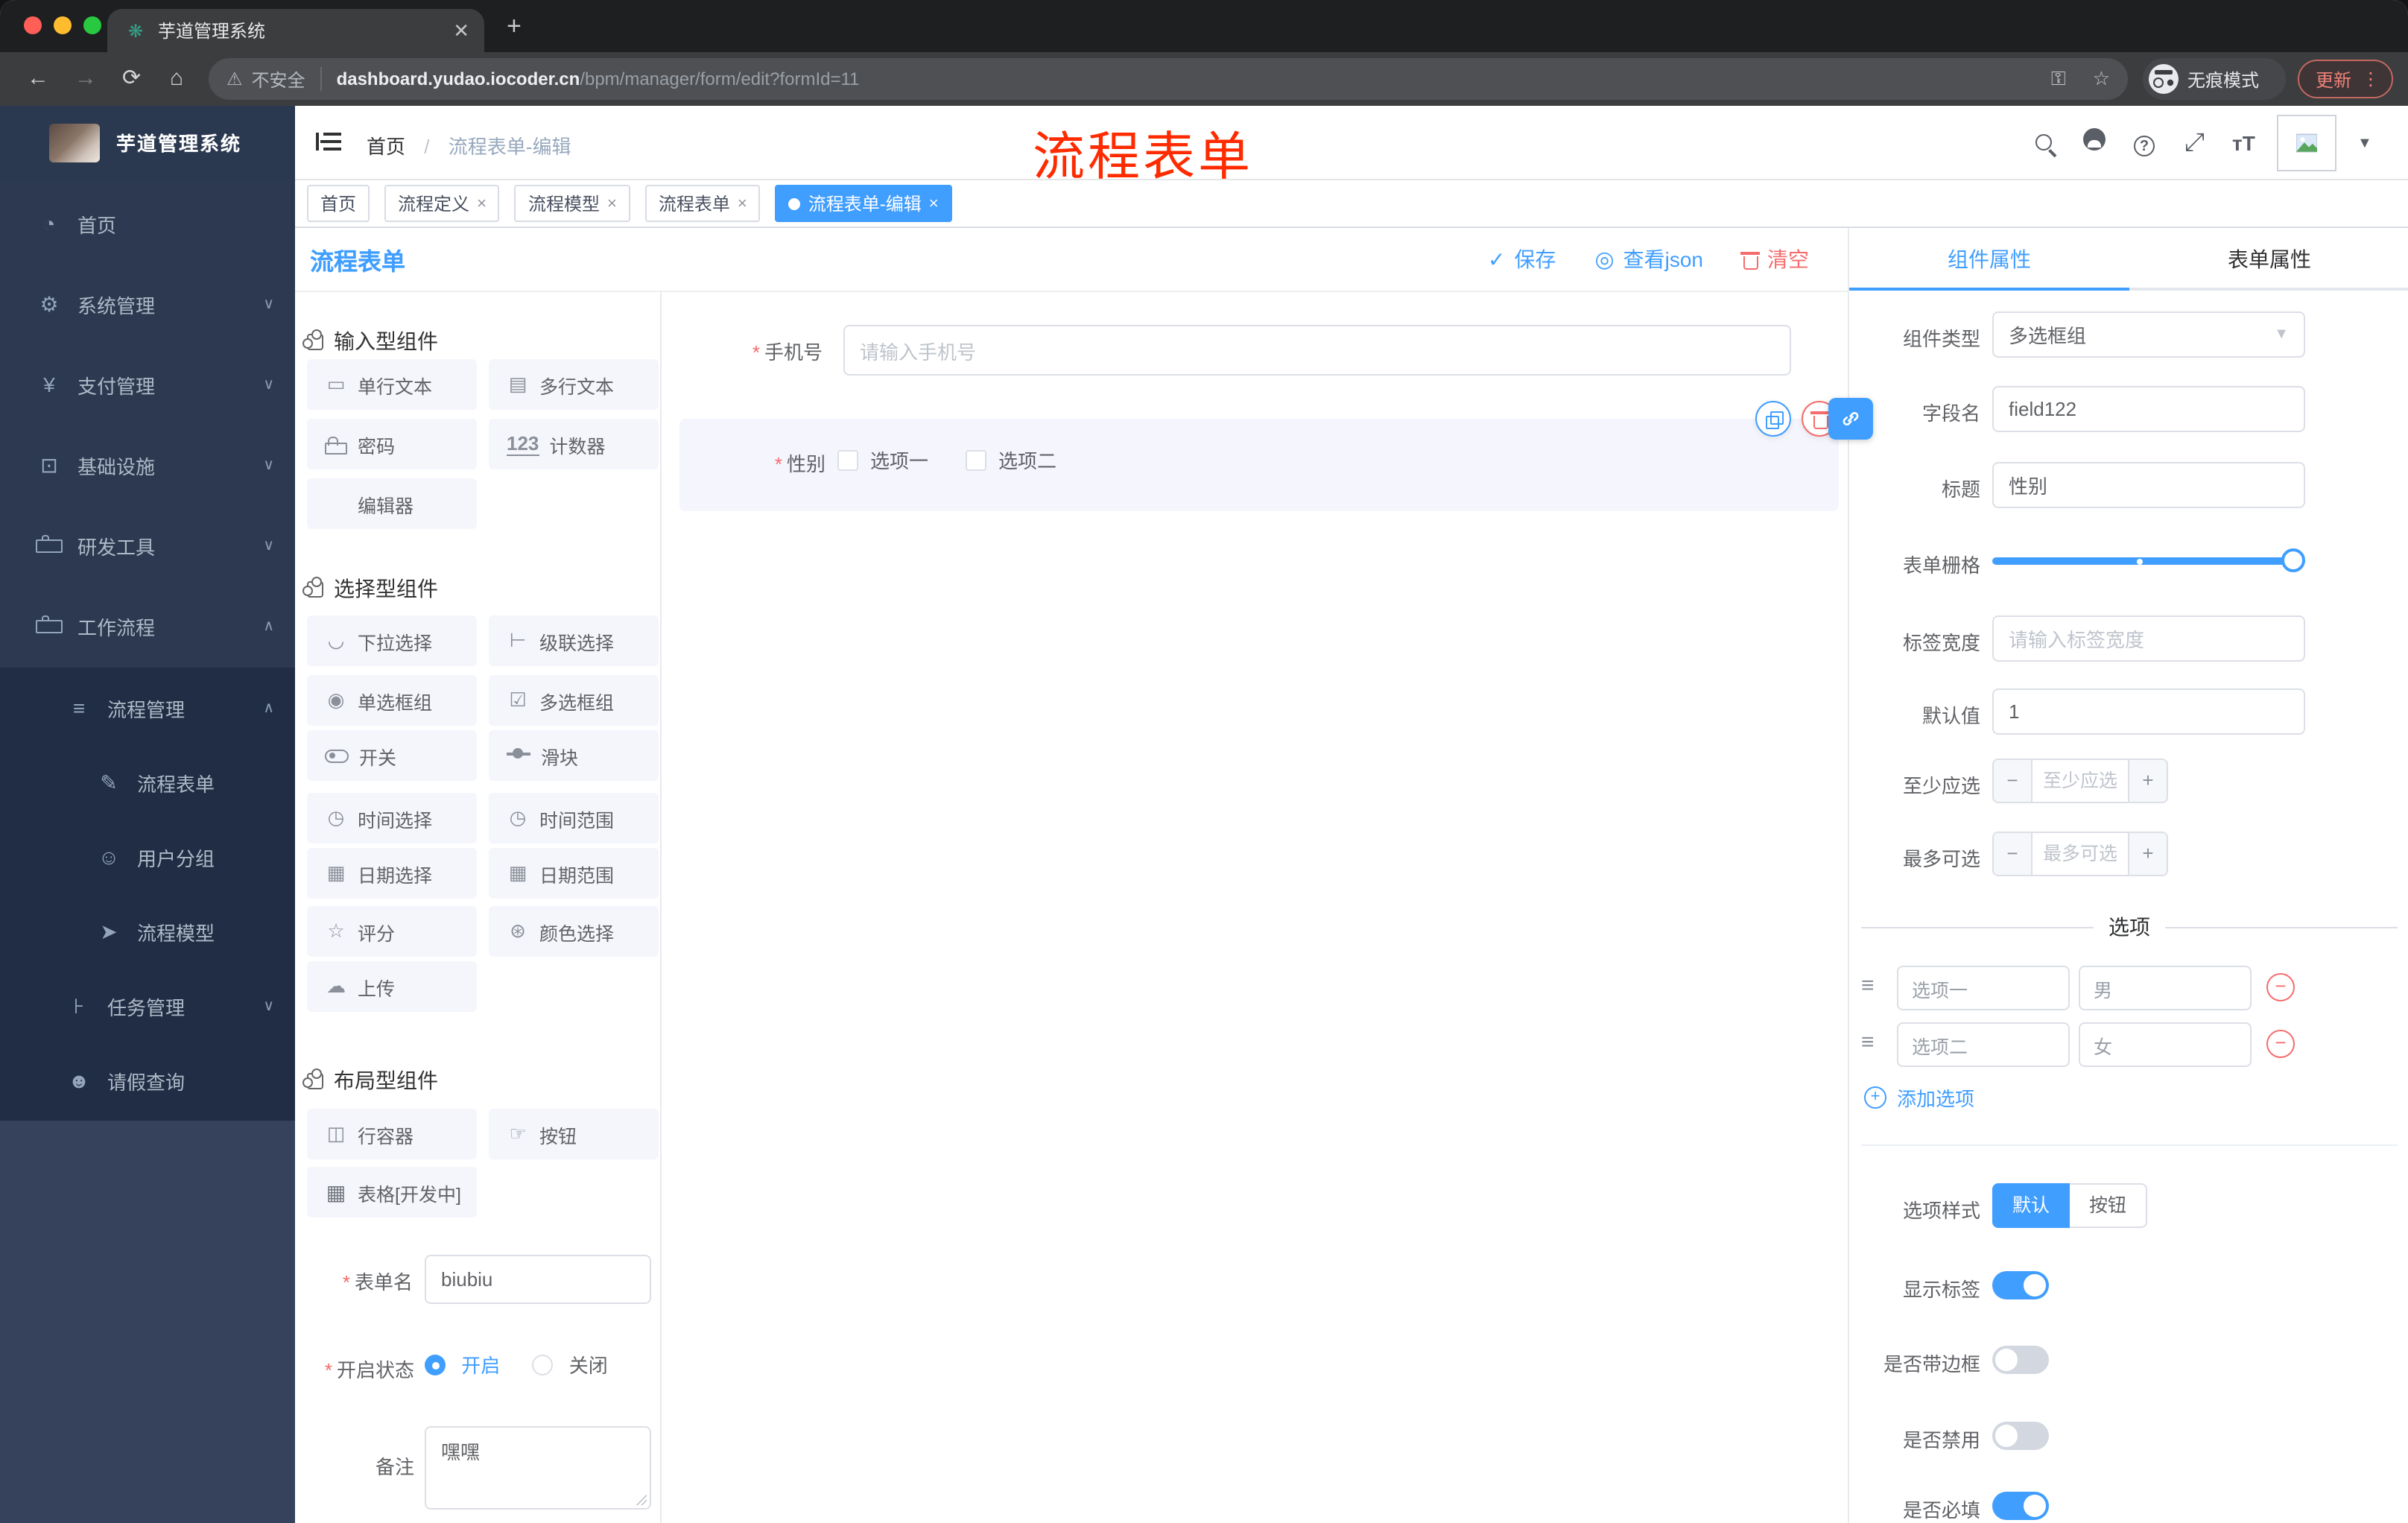 Image resolution: width=2408 pixels, height=1523 pixels. Describe the element at coordinates (392, 1192) in the screenshot. I see `component-item-表格[开发中]: ▦ 表格[开发中]` at that location.